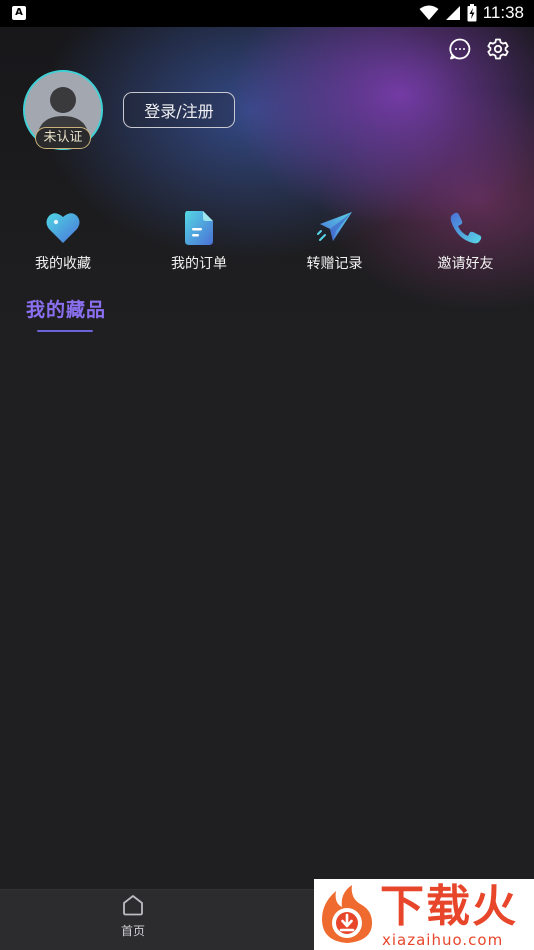 The image size is (534, 950). Describe the element at coordinates (465, 264) in the screenshot. I see `quick-menu-label: 邀请好友` at that location.